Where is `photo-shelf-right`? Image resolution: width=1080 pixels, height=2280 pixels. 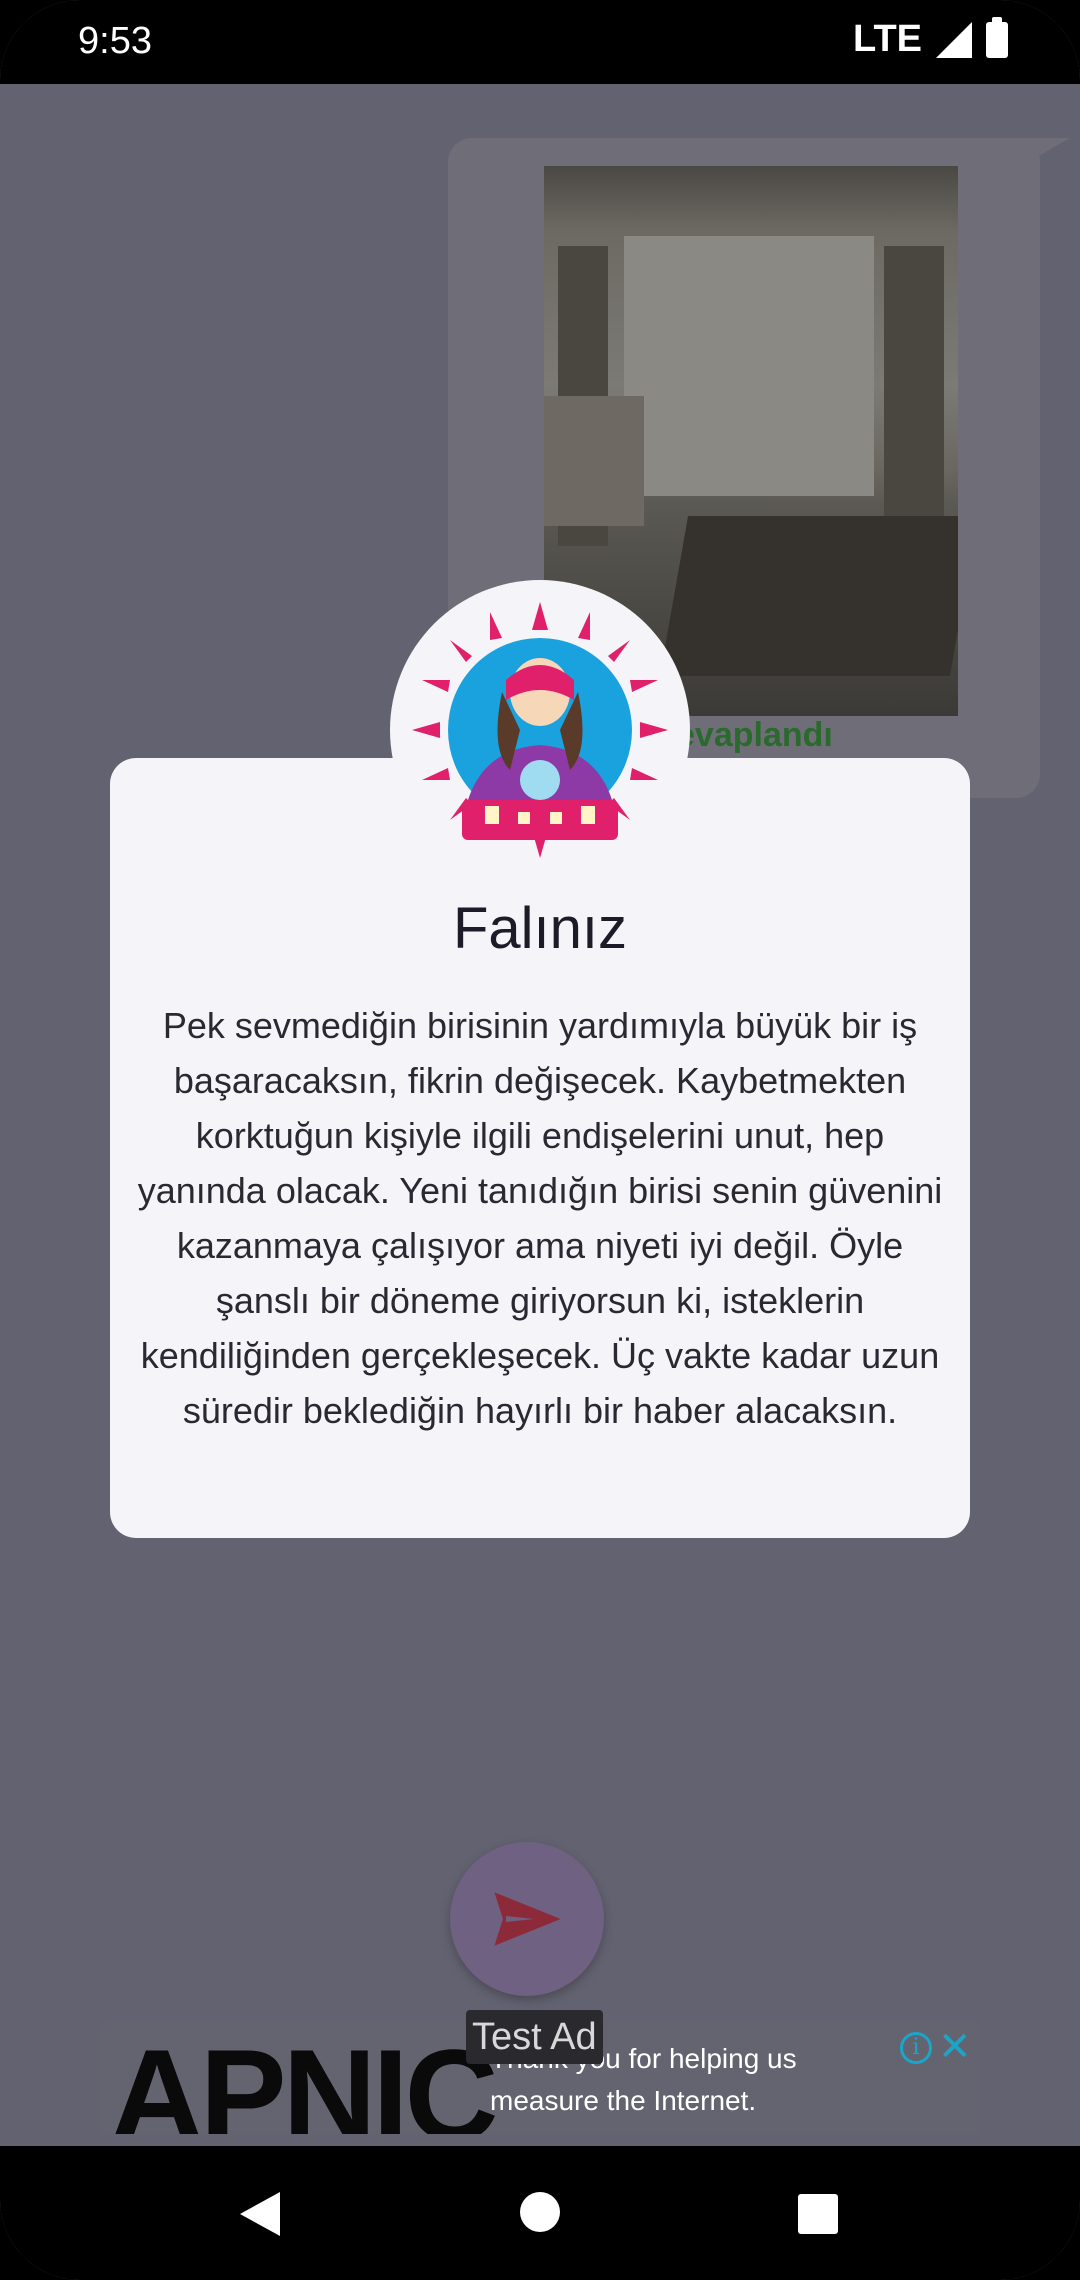
photo-shelf-right is located at coordinates (914, 396).